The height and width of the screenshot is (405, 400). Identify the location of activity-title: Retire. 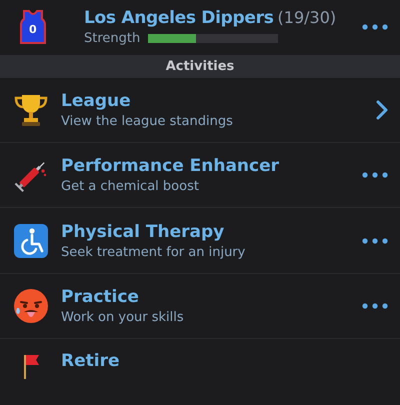
(90, 360).